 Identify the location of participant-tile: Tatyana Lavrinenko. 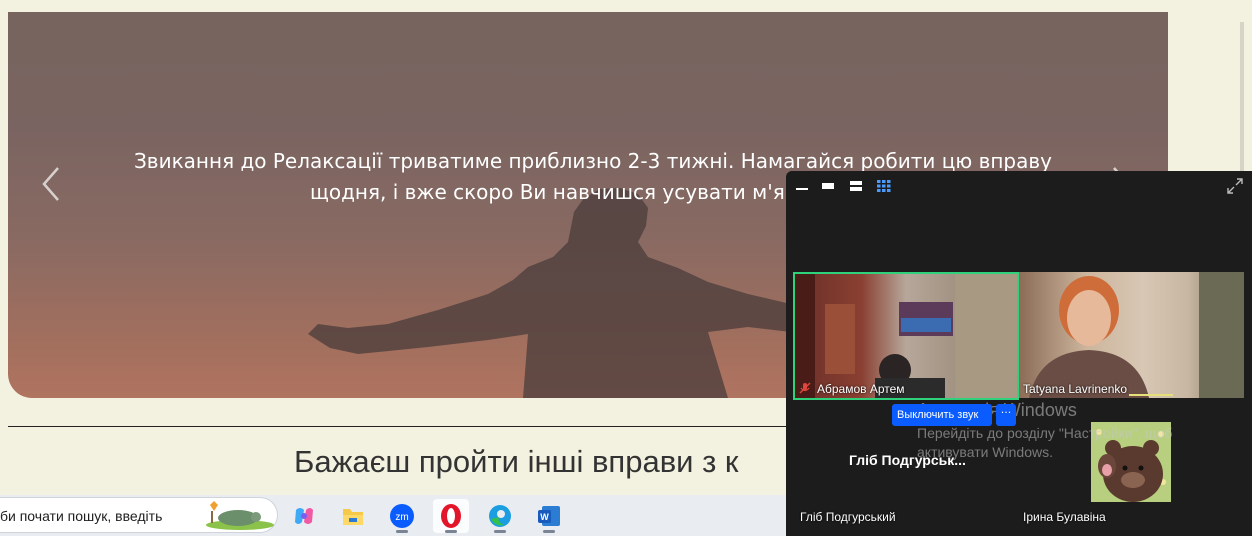
(1131, 335).